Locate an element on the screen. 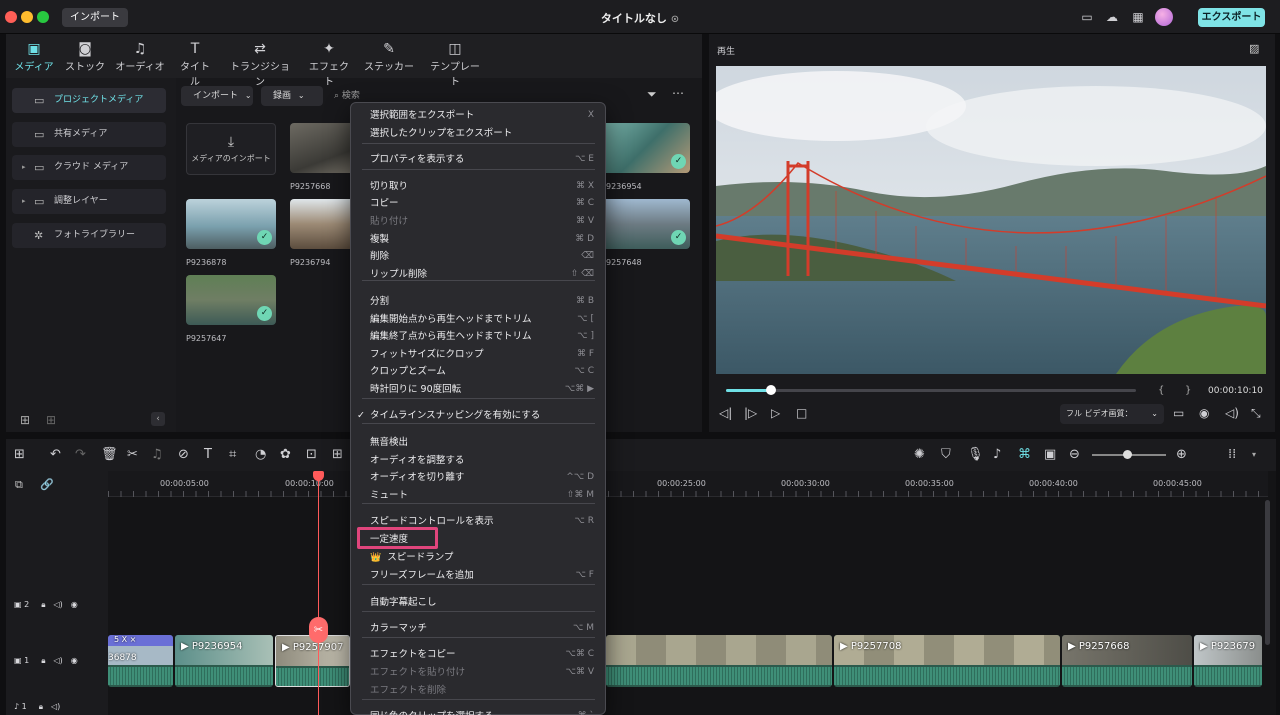  menu-item: 分割 ⌘ B is located at coordinates (482, 301).